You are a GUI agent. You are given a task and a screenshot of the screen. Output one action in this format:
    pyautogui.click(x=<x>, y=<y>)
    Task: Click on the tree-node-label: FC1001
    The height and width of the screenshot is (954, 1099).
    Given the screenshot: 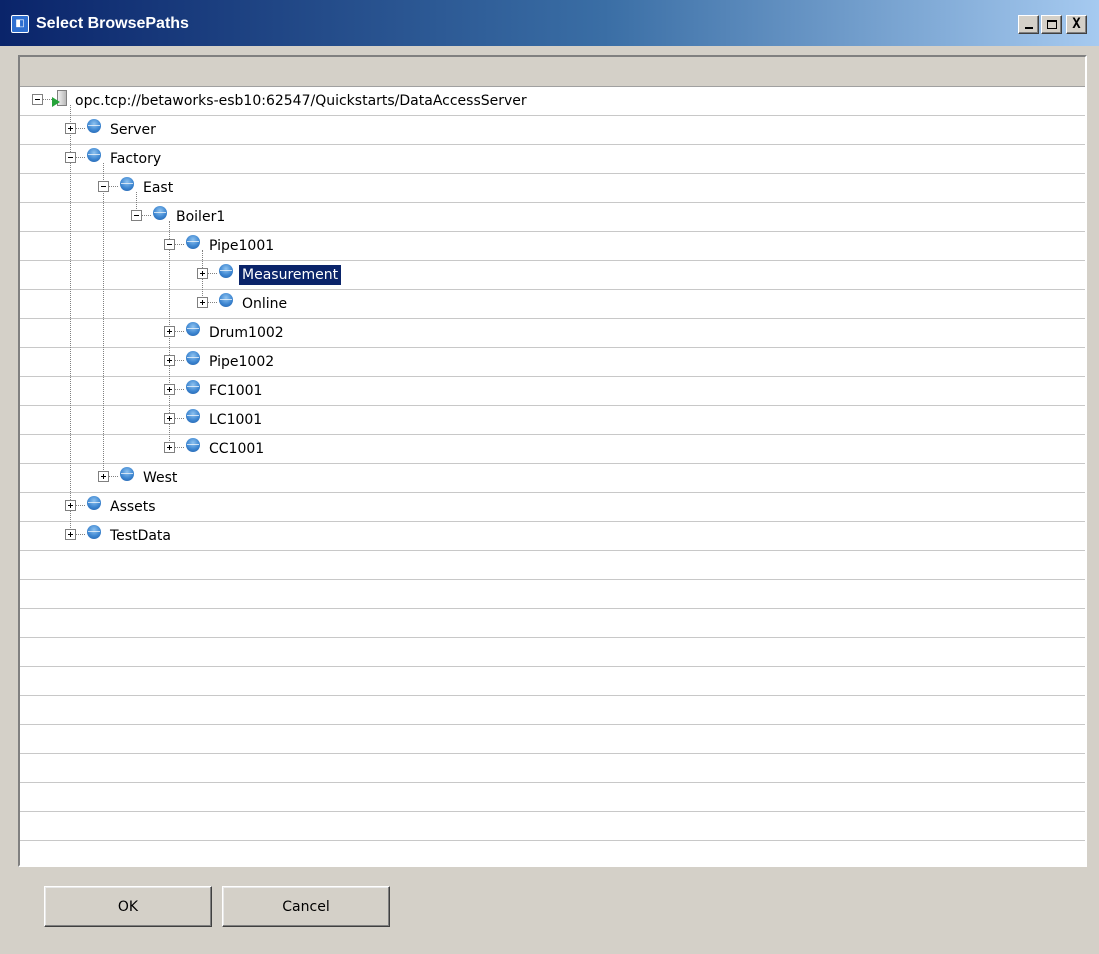 What is the action you would take?
    pyautogui.click(x=235, y=391)
    